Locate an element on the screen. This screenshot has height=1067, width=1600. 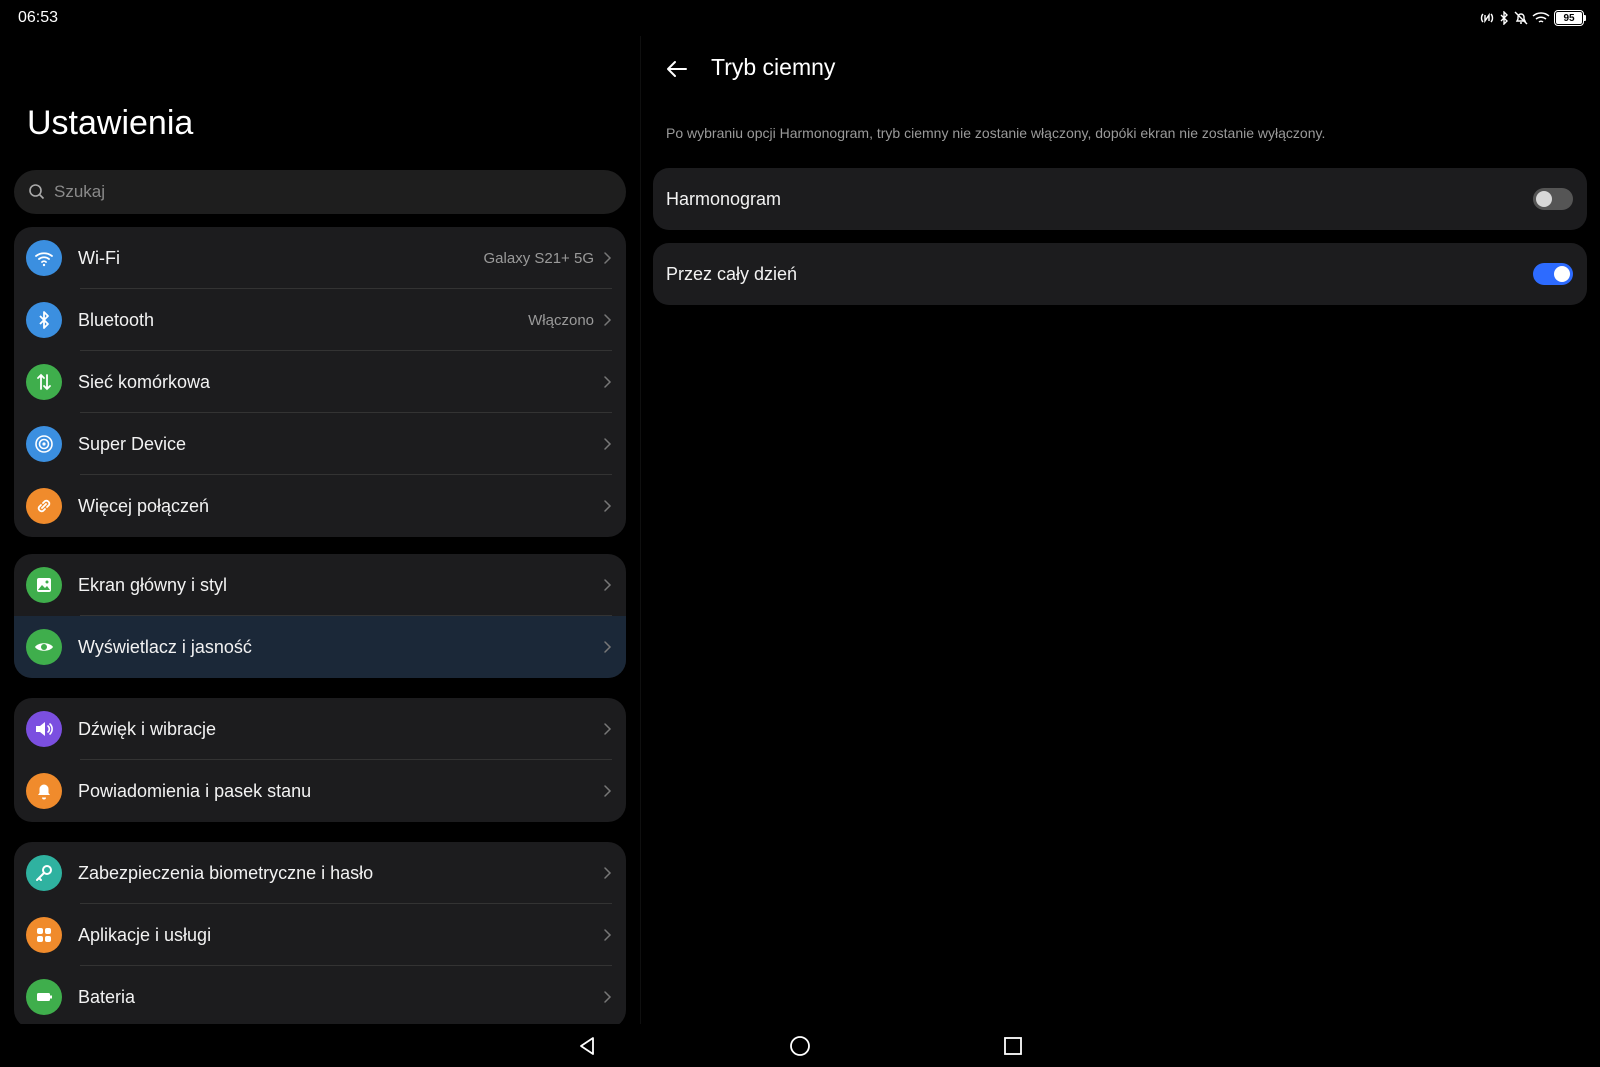
status-bar: 06:53 95 is located at coordinates (800, 18).